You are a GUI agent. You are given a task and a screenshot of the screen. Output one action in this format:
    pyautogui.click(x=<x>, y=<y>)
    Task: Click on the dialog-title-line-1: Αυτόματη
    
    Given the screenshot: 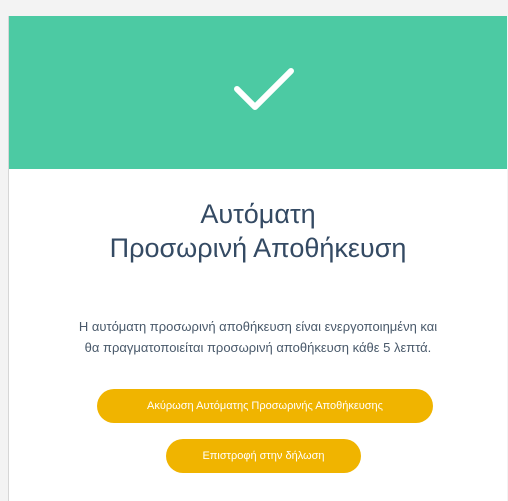 What is the action you would take?
    pyautogui.click(x=258, y=214)
    